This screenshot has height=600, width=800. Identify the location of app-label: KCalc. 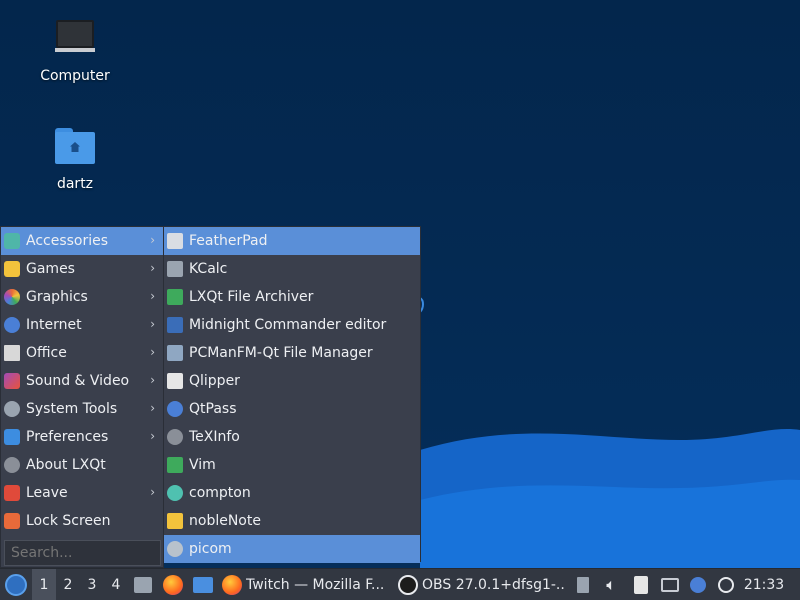
(208, 269).